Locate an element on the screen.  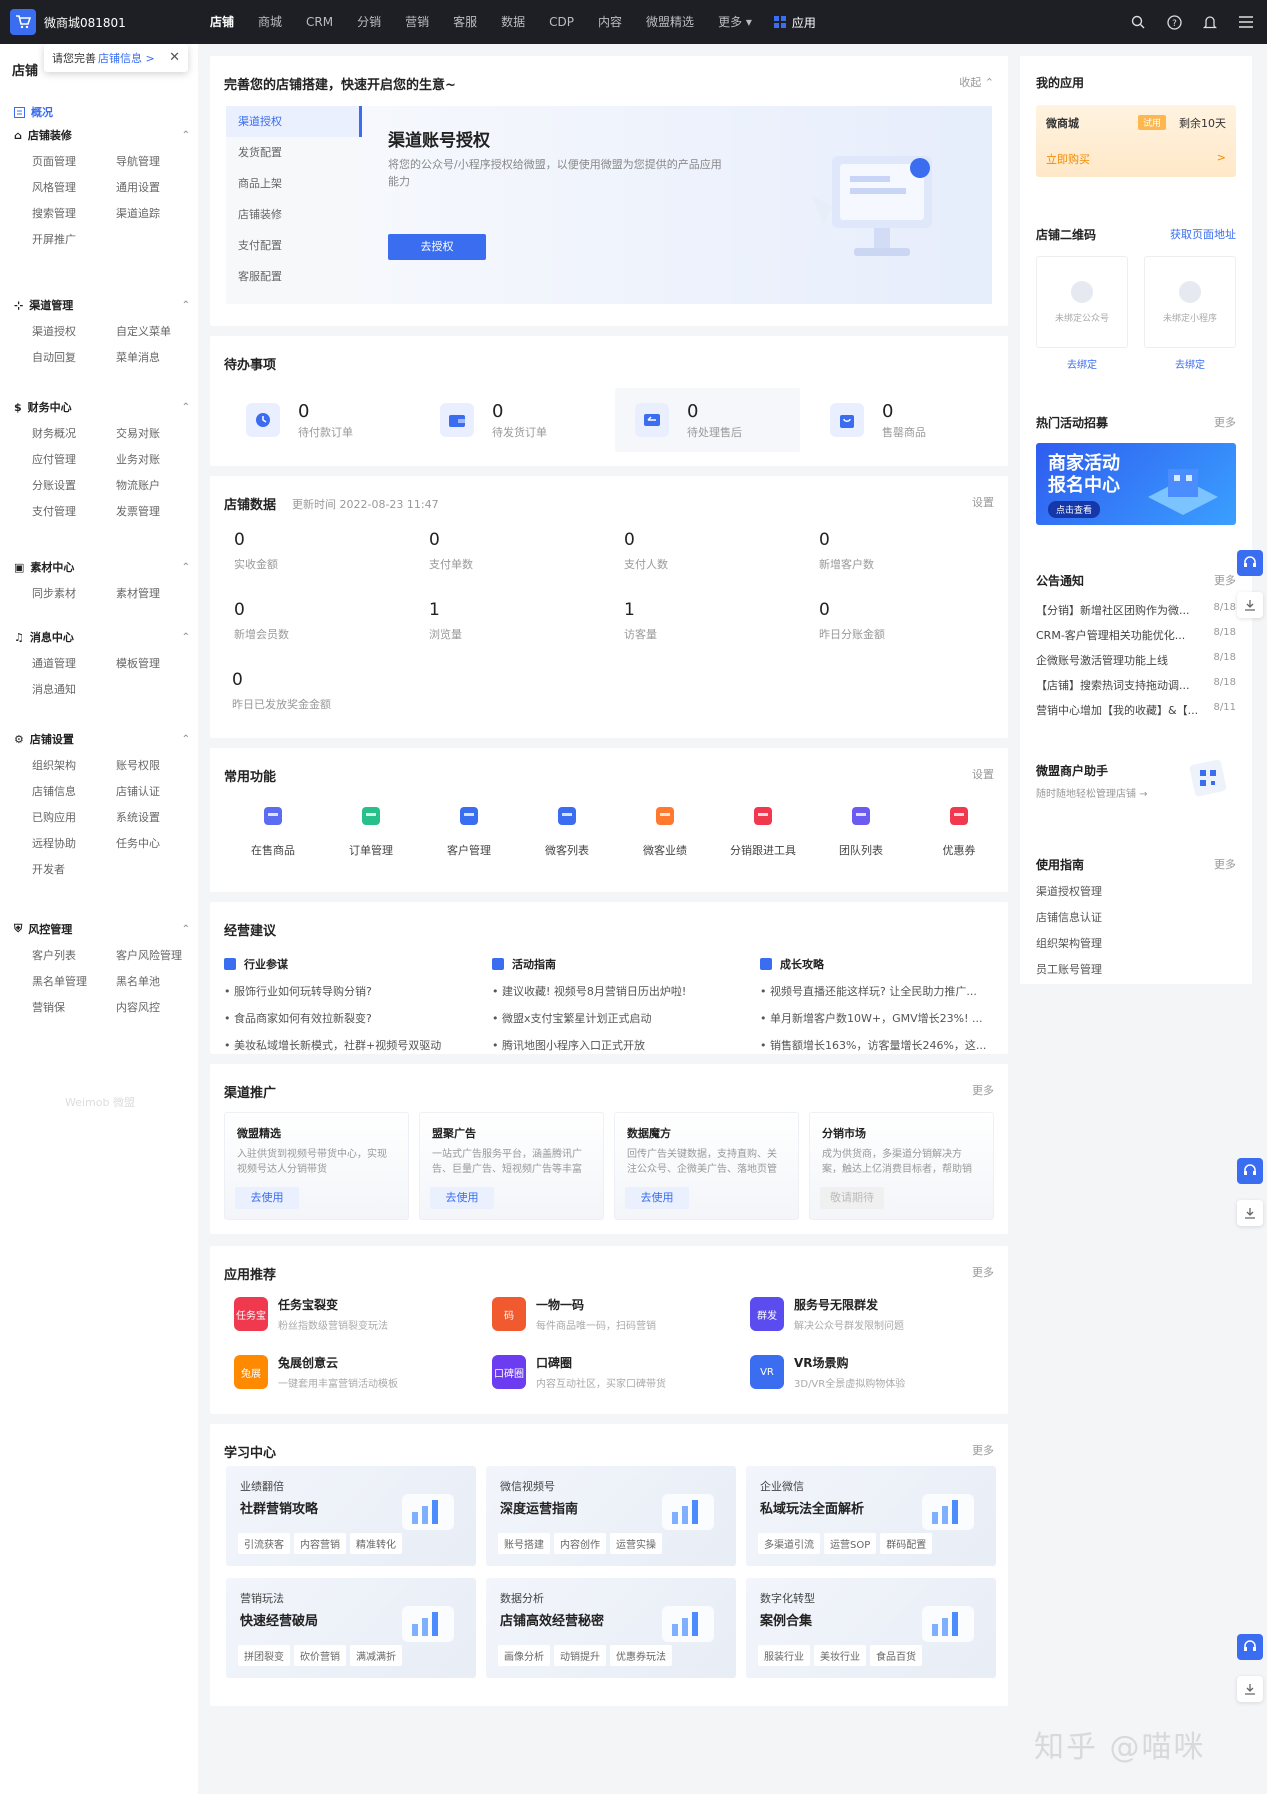
close-icon: ✕ is located at coordinates (174, 57).